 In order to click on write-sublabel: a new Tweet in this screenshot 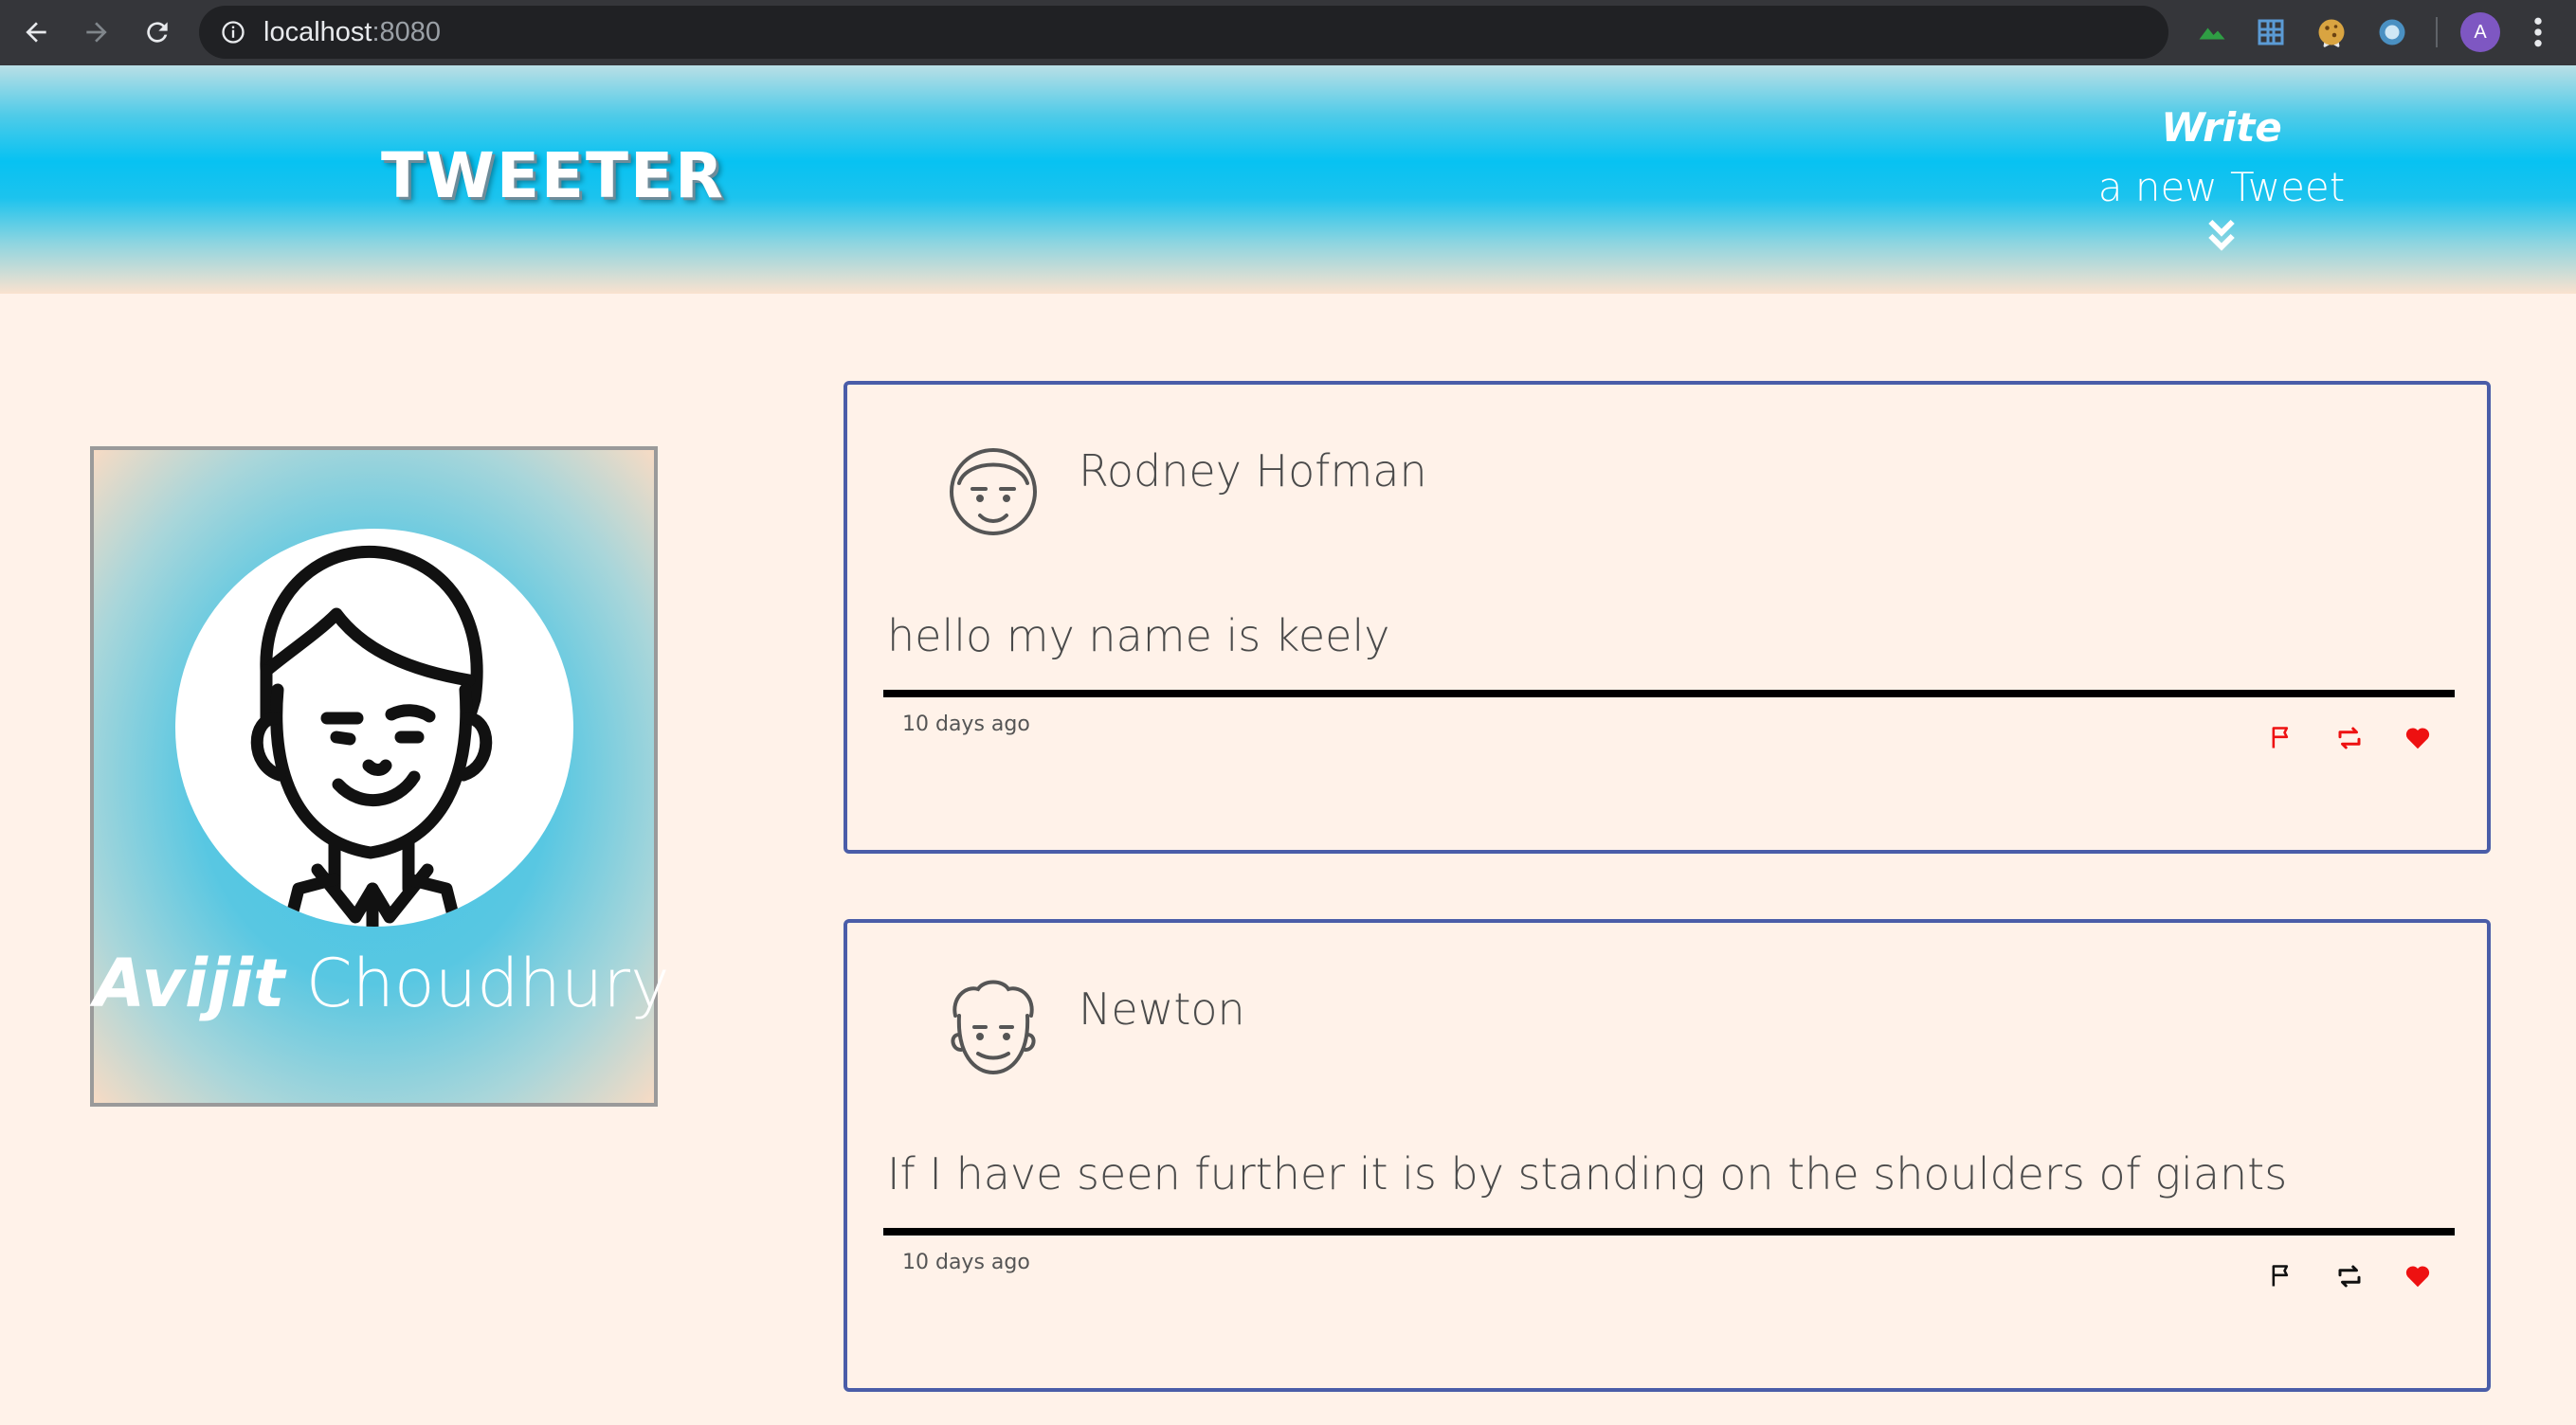, I will do `click(2221, 187)`.